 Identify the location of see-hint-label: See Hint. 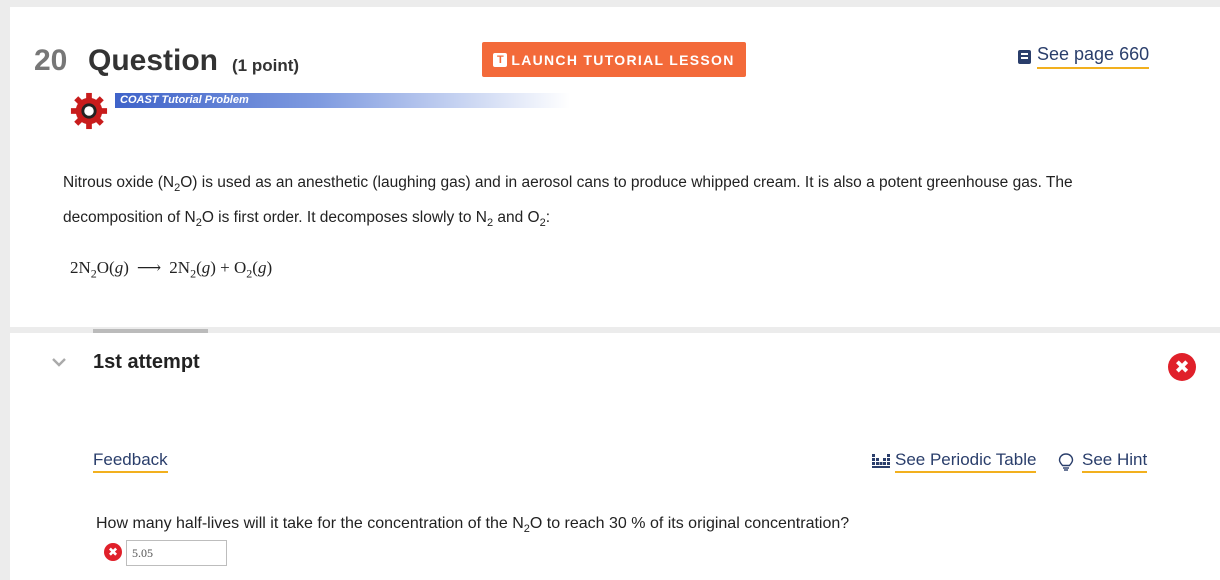
(1115, 461).